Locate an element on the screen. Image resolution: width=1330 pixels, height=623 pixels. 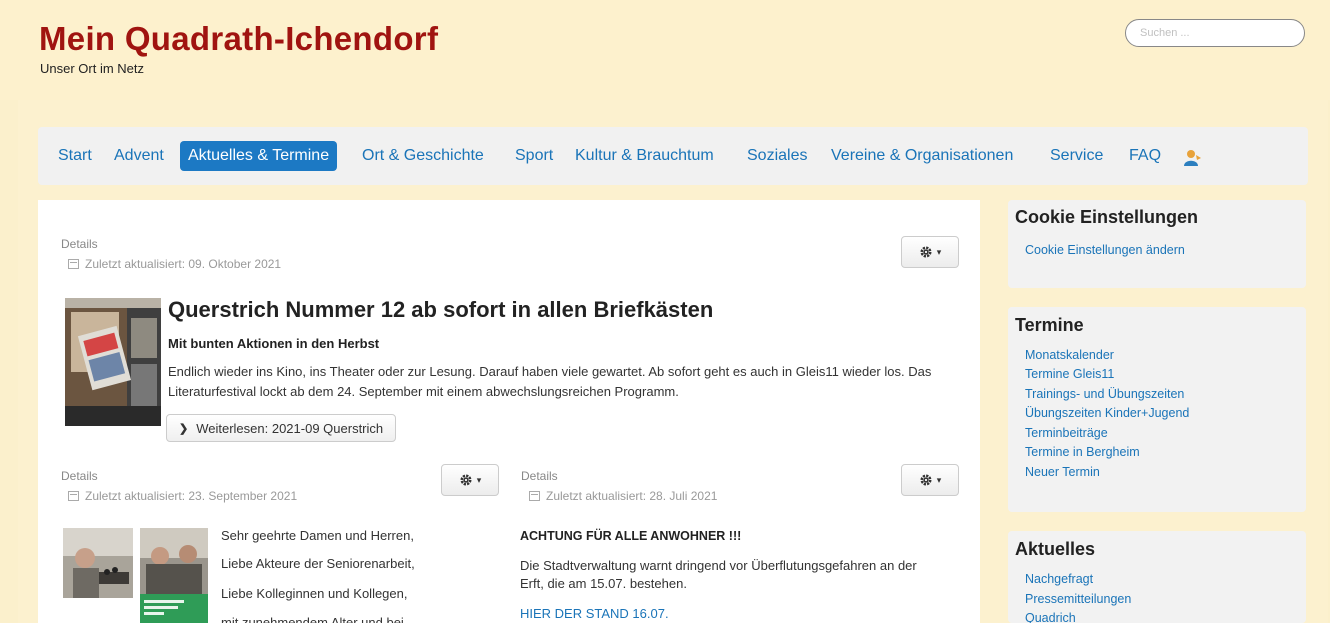
nav-item-service: Service is located at coordinates (1076, 156).